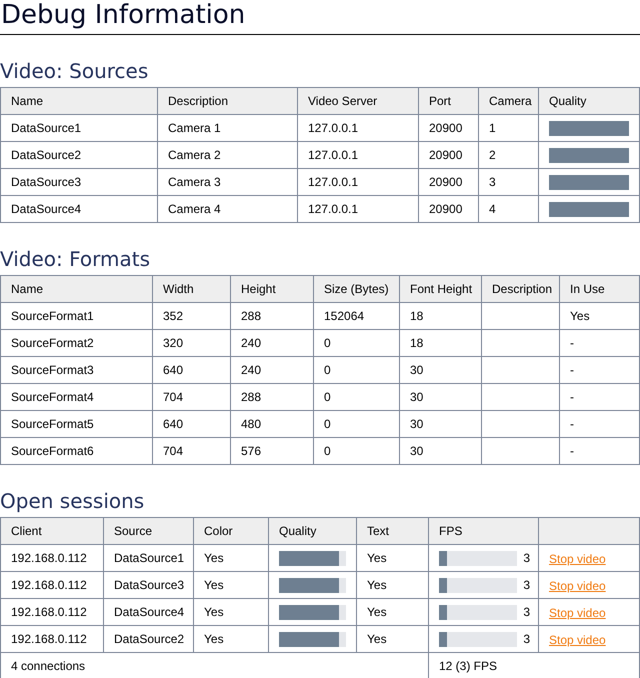 The height and width of the screenshot is (678, 640). I want to click on table-cell: Camera 1, so click(228, 128).